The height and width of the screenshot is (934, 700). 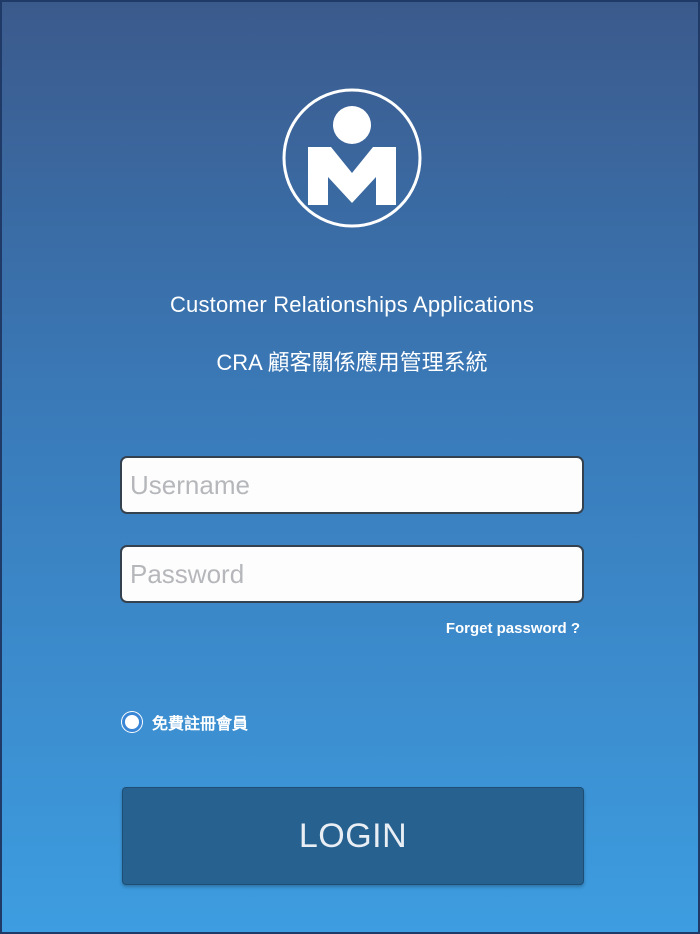 What do you see at coordinates (352, 574) in the screenshot?
I see `password-input` at bounding box center [352, 574].